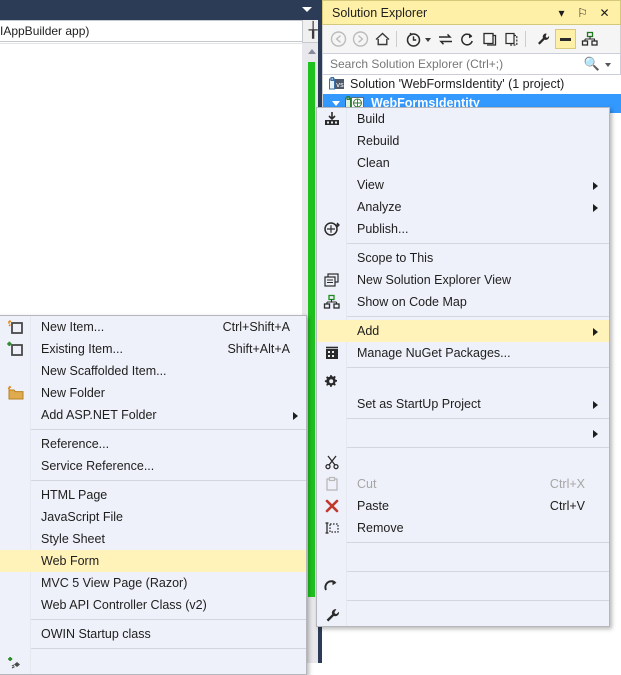 The height and width of the screenshot is (675, 621). What do you see at coordinates (463, 586) in the screenshot?
I see `menu-item-open-folder-in-file-explorer` at bounding box center [463, 586].